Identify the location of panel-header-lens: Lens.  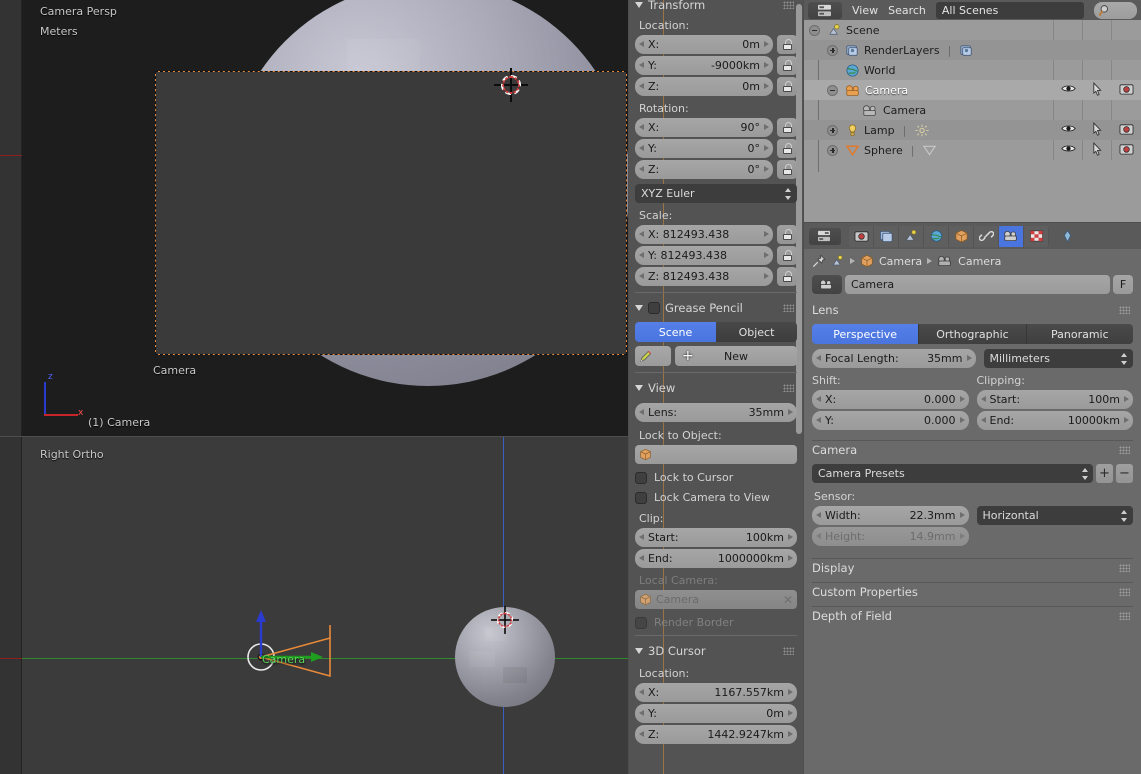
(972, 309).